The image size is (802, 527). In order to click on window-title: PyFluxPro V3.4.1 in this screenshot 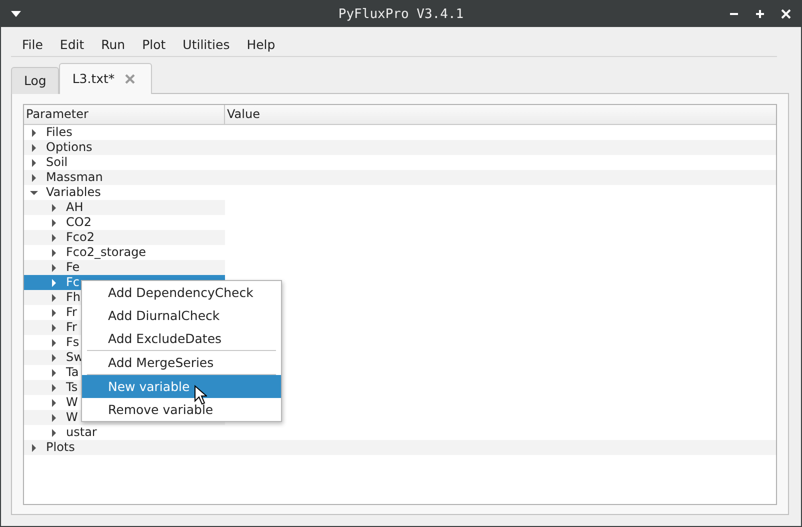, I will do `click(401, 14)`.